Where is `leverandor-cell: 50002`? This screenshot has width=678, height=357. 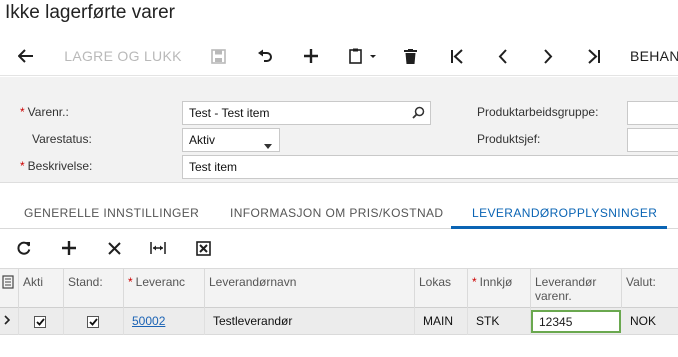
leverandor-cell: 50002 is located at coordinates (164, 321).